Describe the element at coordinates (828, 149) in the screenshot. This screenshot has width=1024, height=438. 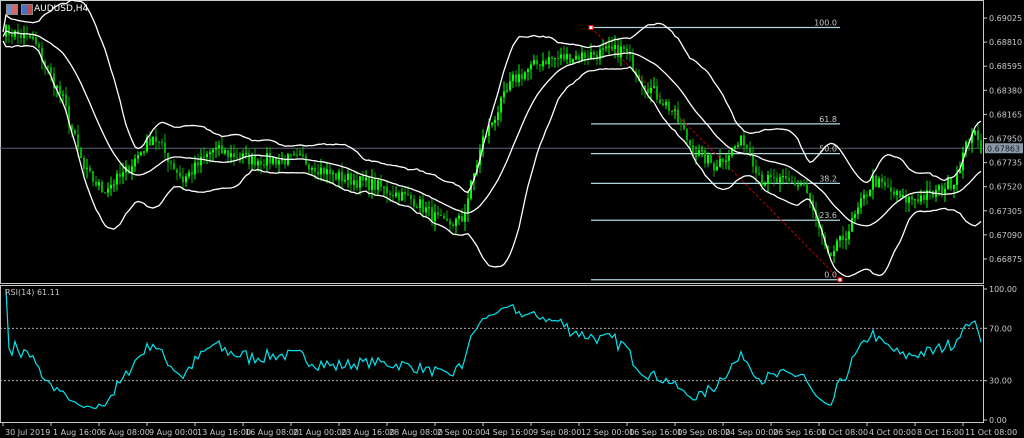
I see `fibo-level-label: 50.0` at that location.